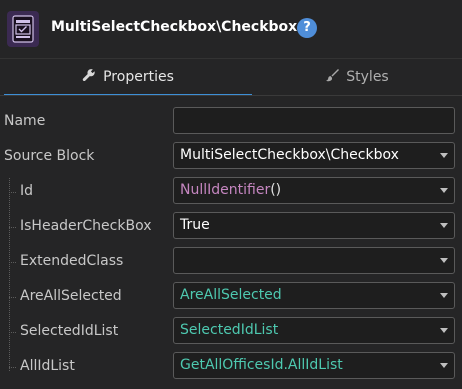  I want to click on all-id-list-suffix: .AllIdList, so click(313, 365).